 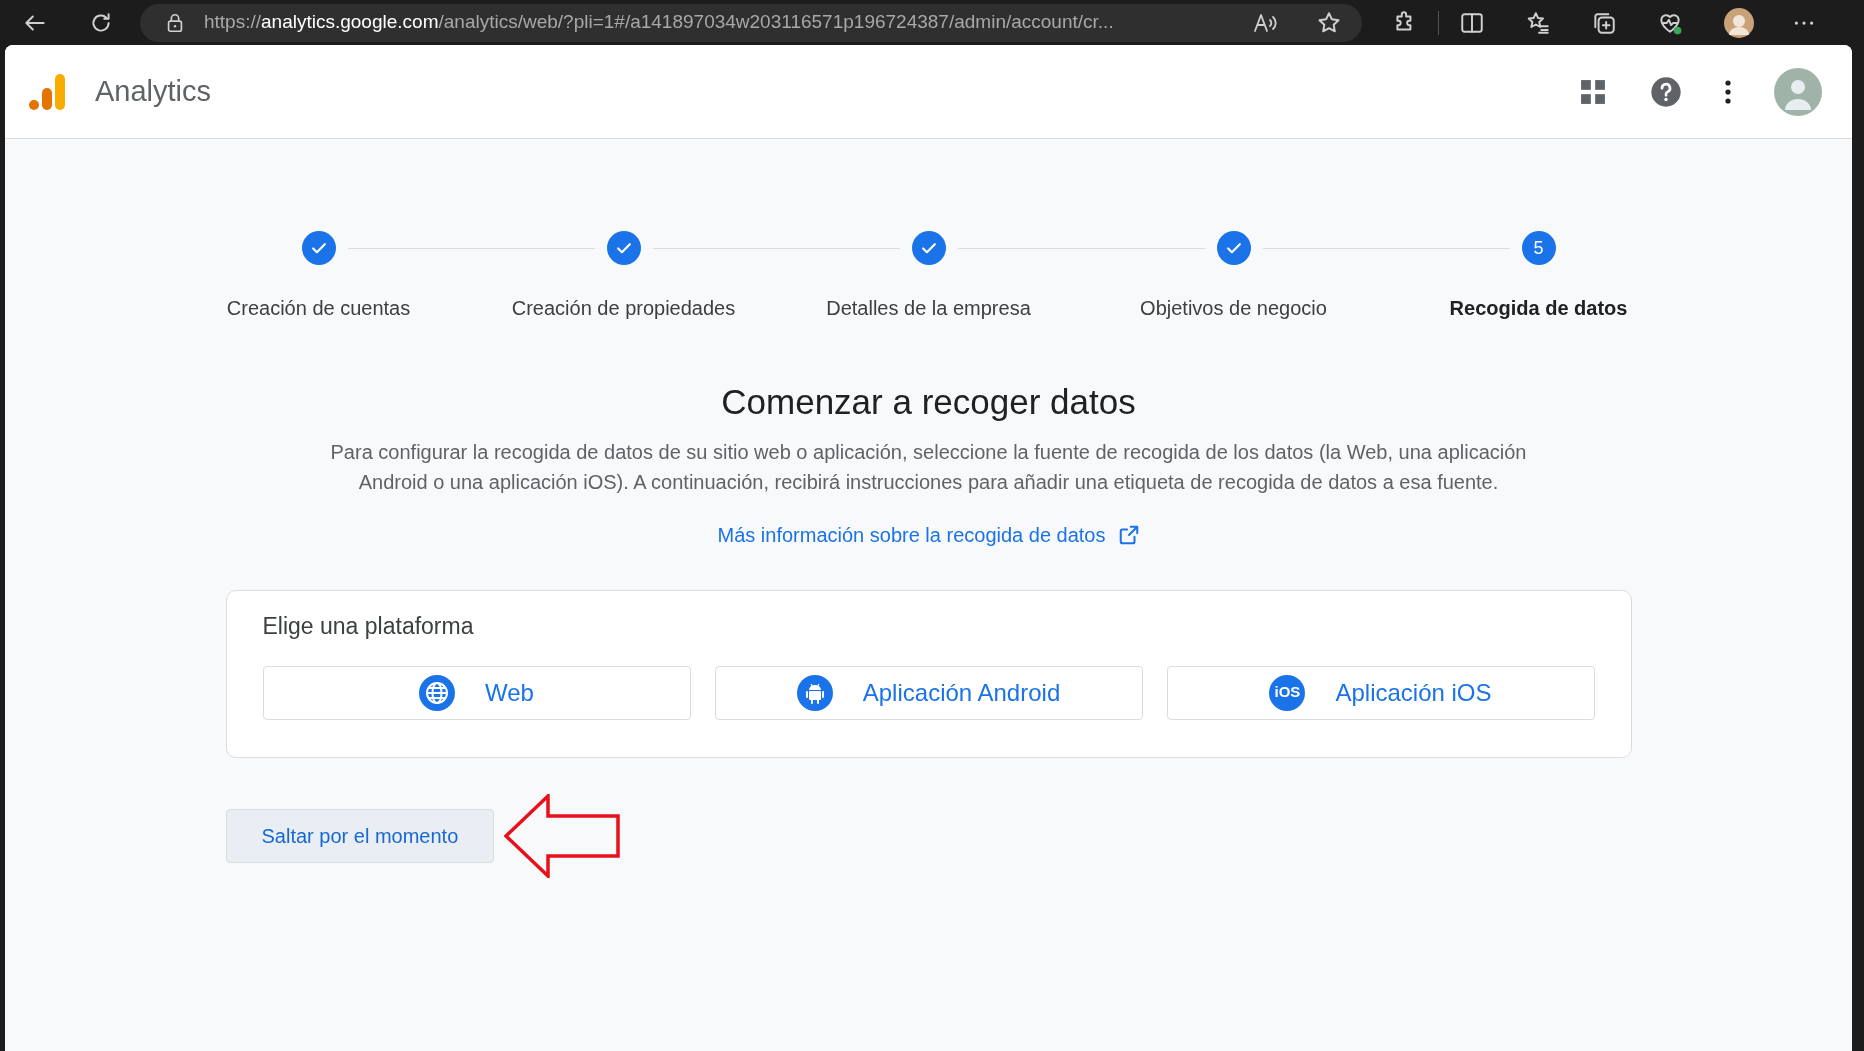 I want to click on ios-icon: iOS, so click(x=1287, y=692).